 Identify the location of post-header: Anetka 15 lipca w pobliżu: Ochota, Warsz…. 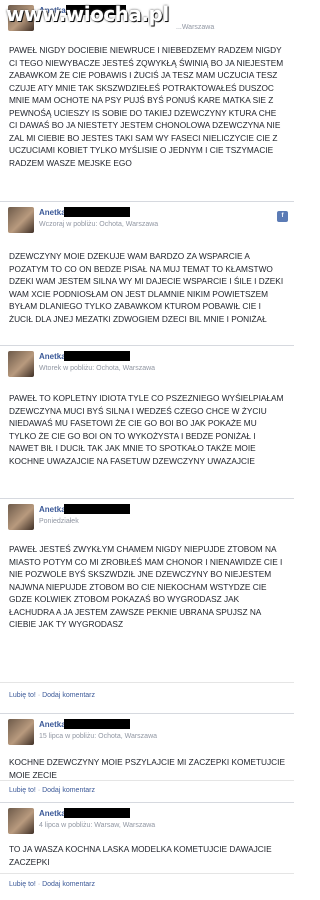
(147, 734).